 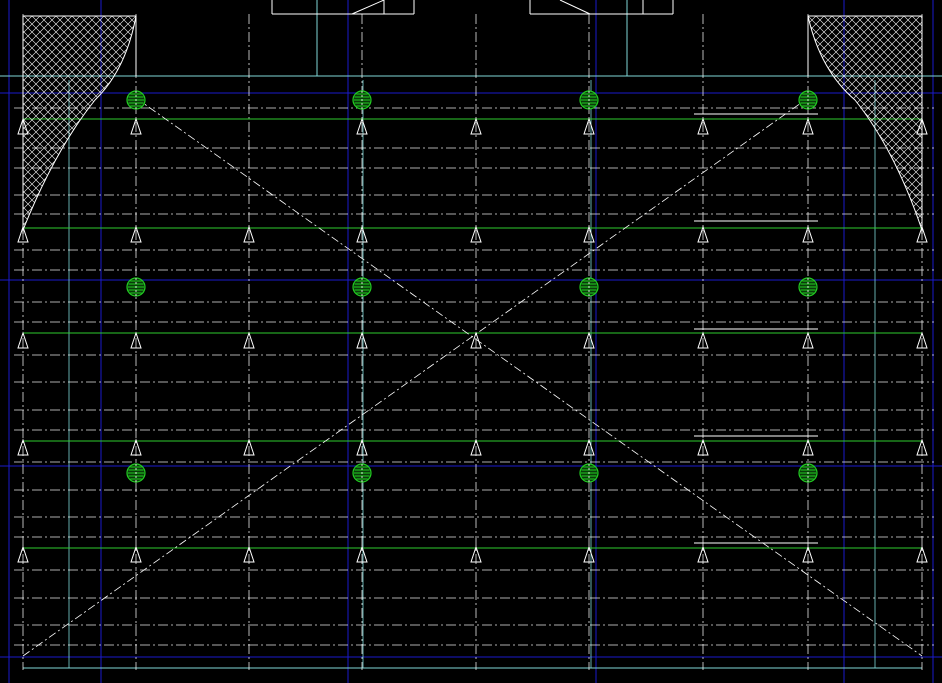 What do you see at coordinates (79, 123) in the screenshot?
I see `hatched-region-left` at bounding box center [79, 123].